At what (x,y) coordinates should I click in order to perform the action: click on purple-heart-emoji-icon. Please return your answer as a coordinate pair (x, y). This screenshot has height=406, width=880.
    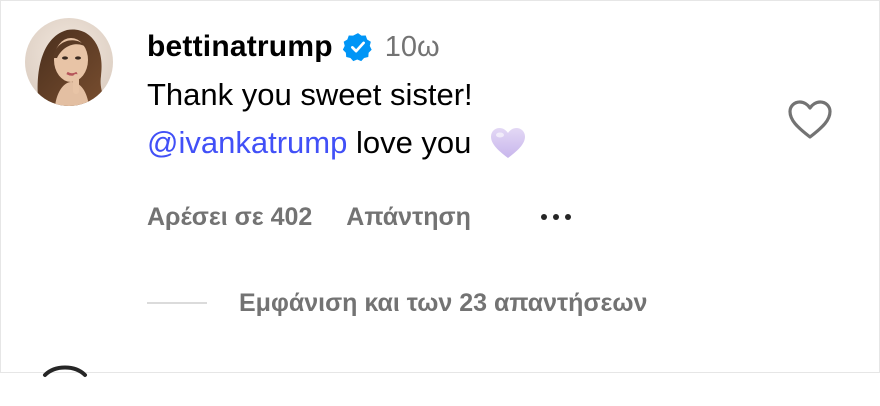
    Looking at the image, I should click on (508, 141).